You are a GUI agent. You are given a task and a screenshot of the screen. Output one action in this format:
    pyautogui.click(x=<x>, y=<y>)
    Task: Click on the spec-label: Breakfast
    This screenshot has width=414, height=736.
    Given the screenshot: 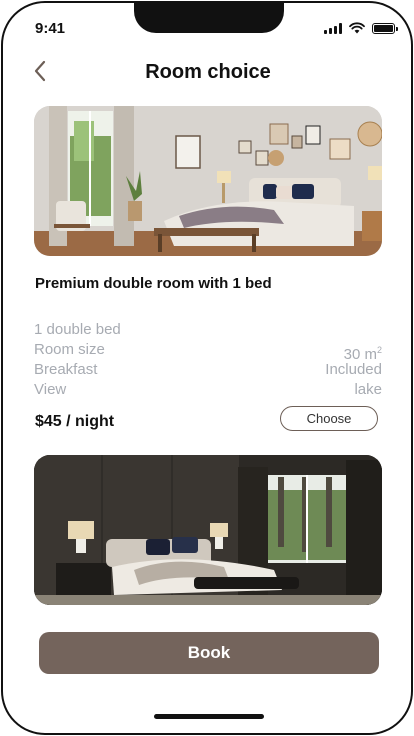 What is the action you would take?
    pyautogui.click(x=66, y=369)
    